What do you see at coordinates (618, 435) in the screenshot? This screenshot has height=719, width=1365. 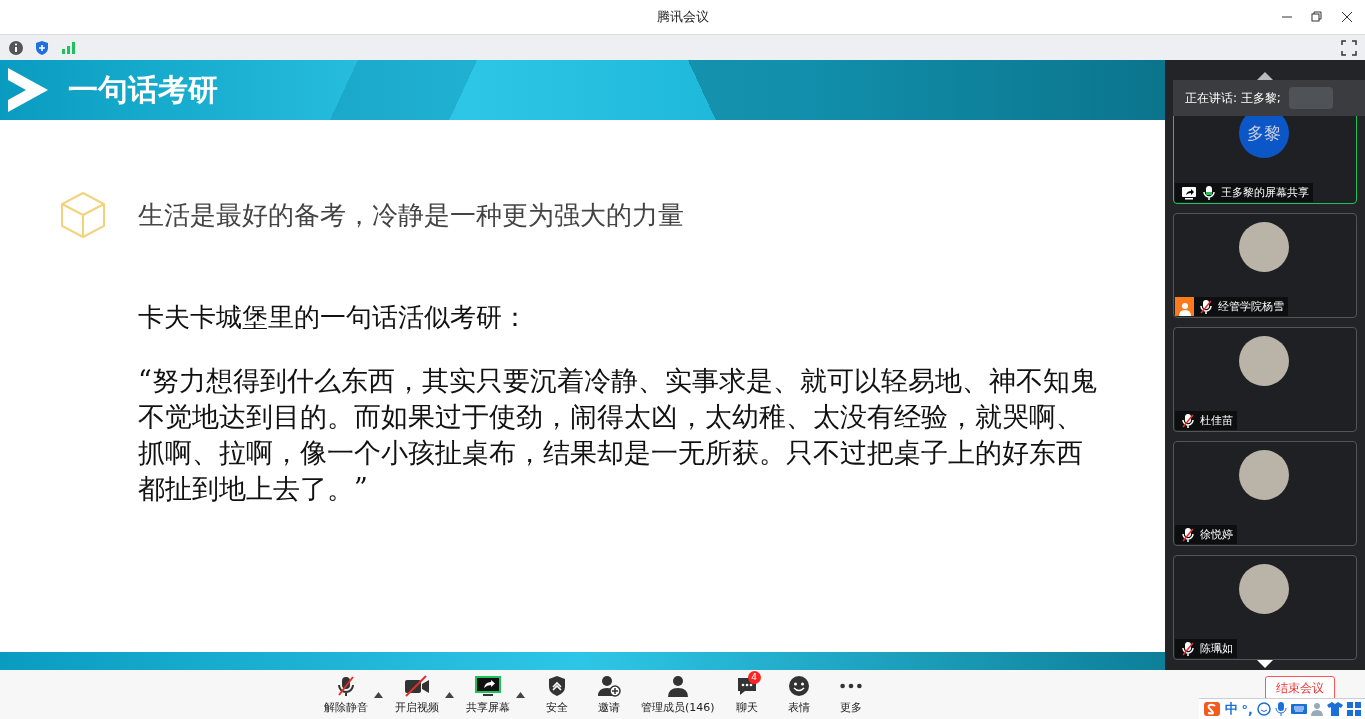 I see `quote-paragraph: “努力想得到什么东西，其实只要沉着冷静、实事求是、就可以轻易地、神不知鬼不觉地达到目的。而如果过于使劲，闹得太凶，太幼稚、太没有经验，就哭啊、抓啊、拉啊，像一个小孩扯桌布，结果却是一无所获。只不过把桌子上的好东西都扯到地上去了。”` at bounding box center [618, 435].